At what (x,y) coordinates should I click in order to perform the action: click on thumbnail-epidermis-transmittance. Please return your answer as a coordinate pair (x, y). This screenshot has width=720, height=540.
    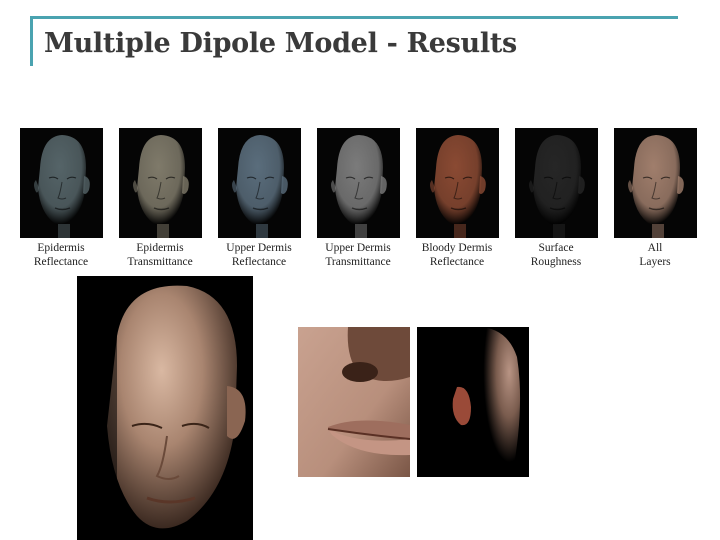
    Looking at the image, I should click on (160, 183).